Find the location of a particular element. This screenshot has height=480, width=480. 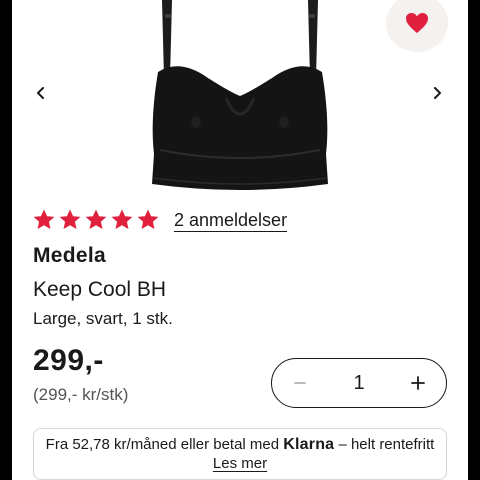

klarna-text-after: – helt rentefritt is located at coordinates (386, 444).